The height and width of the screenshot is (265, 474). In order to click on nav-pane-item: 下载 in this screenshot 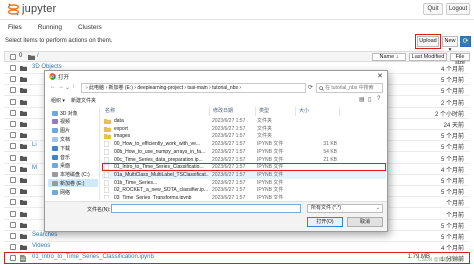, I will do `click(61, 148)`.